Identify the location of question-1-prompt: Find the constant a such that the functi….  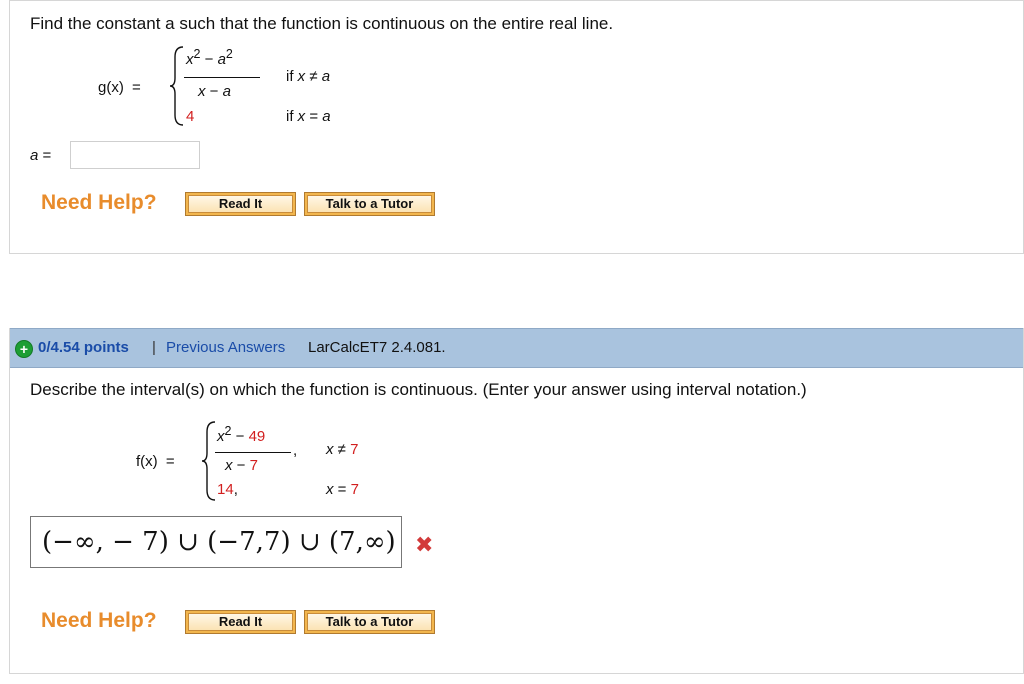
(321, 24).